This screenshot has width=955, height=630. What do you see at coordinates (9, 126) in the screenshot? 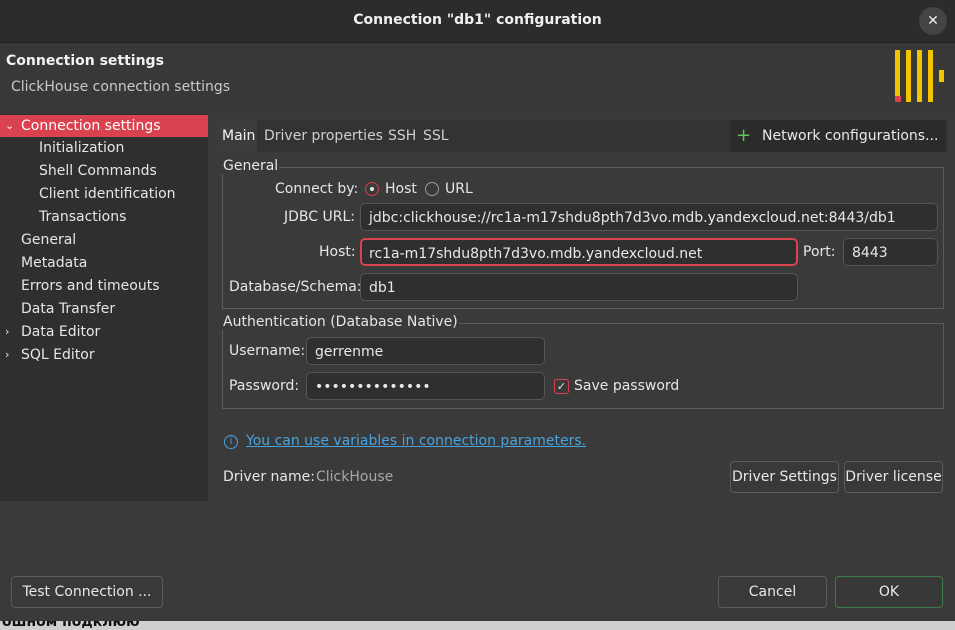
I see `chevron-down-icon: ⌄` at bounding box center [9, 126].